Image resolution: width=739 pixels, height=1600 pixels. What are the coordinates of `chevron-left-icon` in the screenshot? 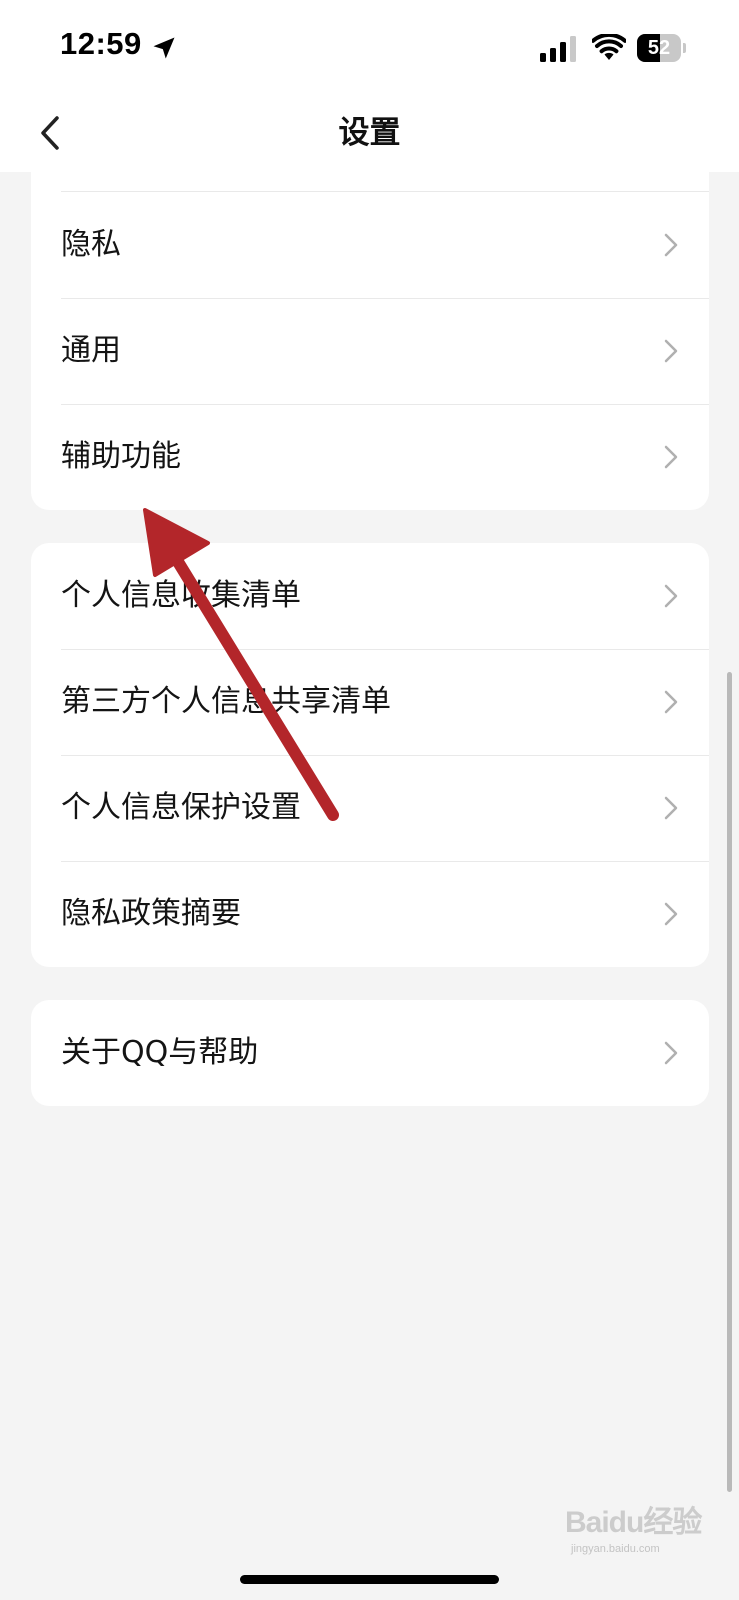 It's located at (50, 133).